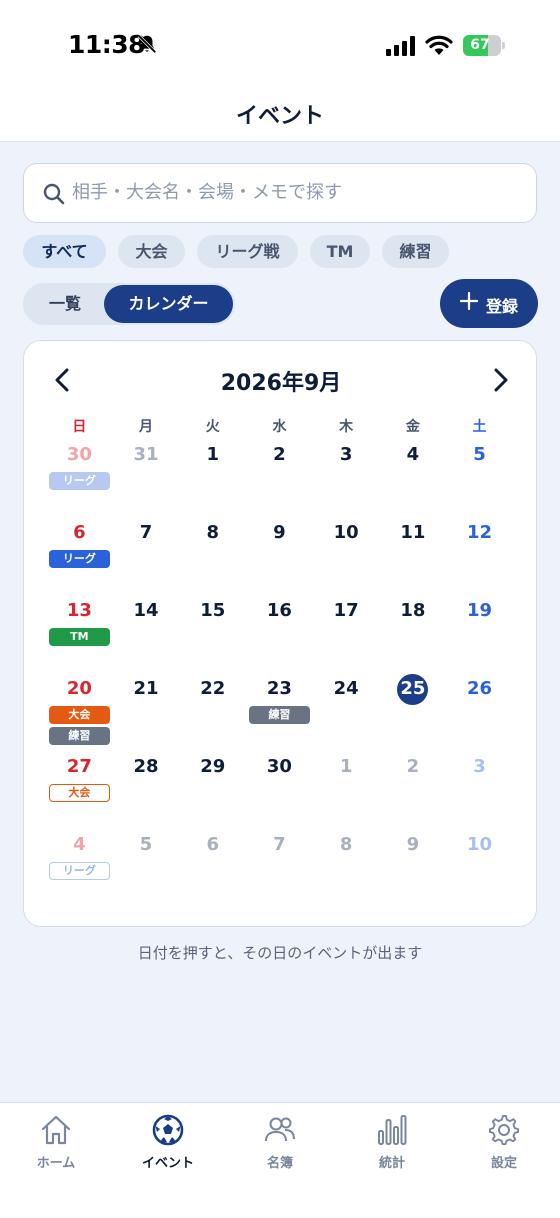 This screenshot has height=1218, width=560. I want to click on calendar-day: 19, so click(479, 610).